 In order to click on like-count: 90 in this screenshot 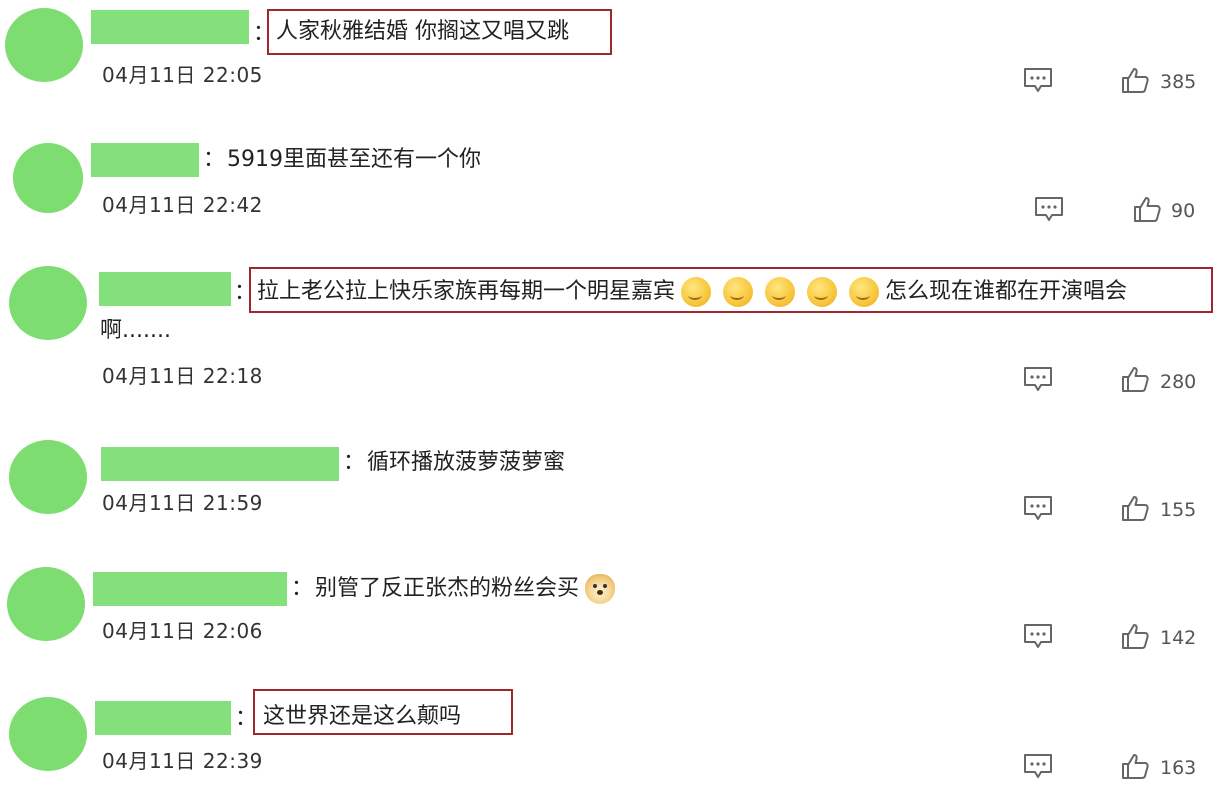, I will do `click(1183, 211)`.